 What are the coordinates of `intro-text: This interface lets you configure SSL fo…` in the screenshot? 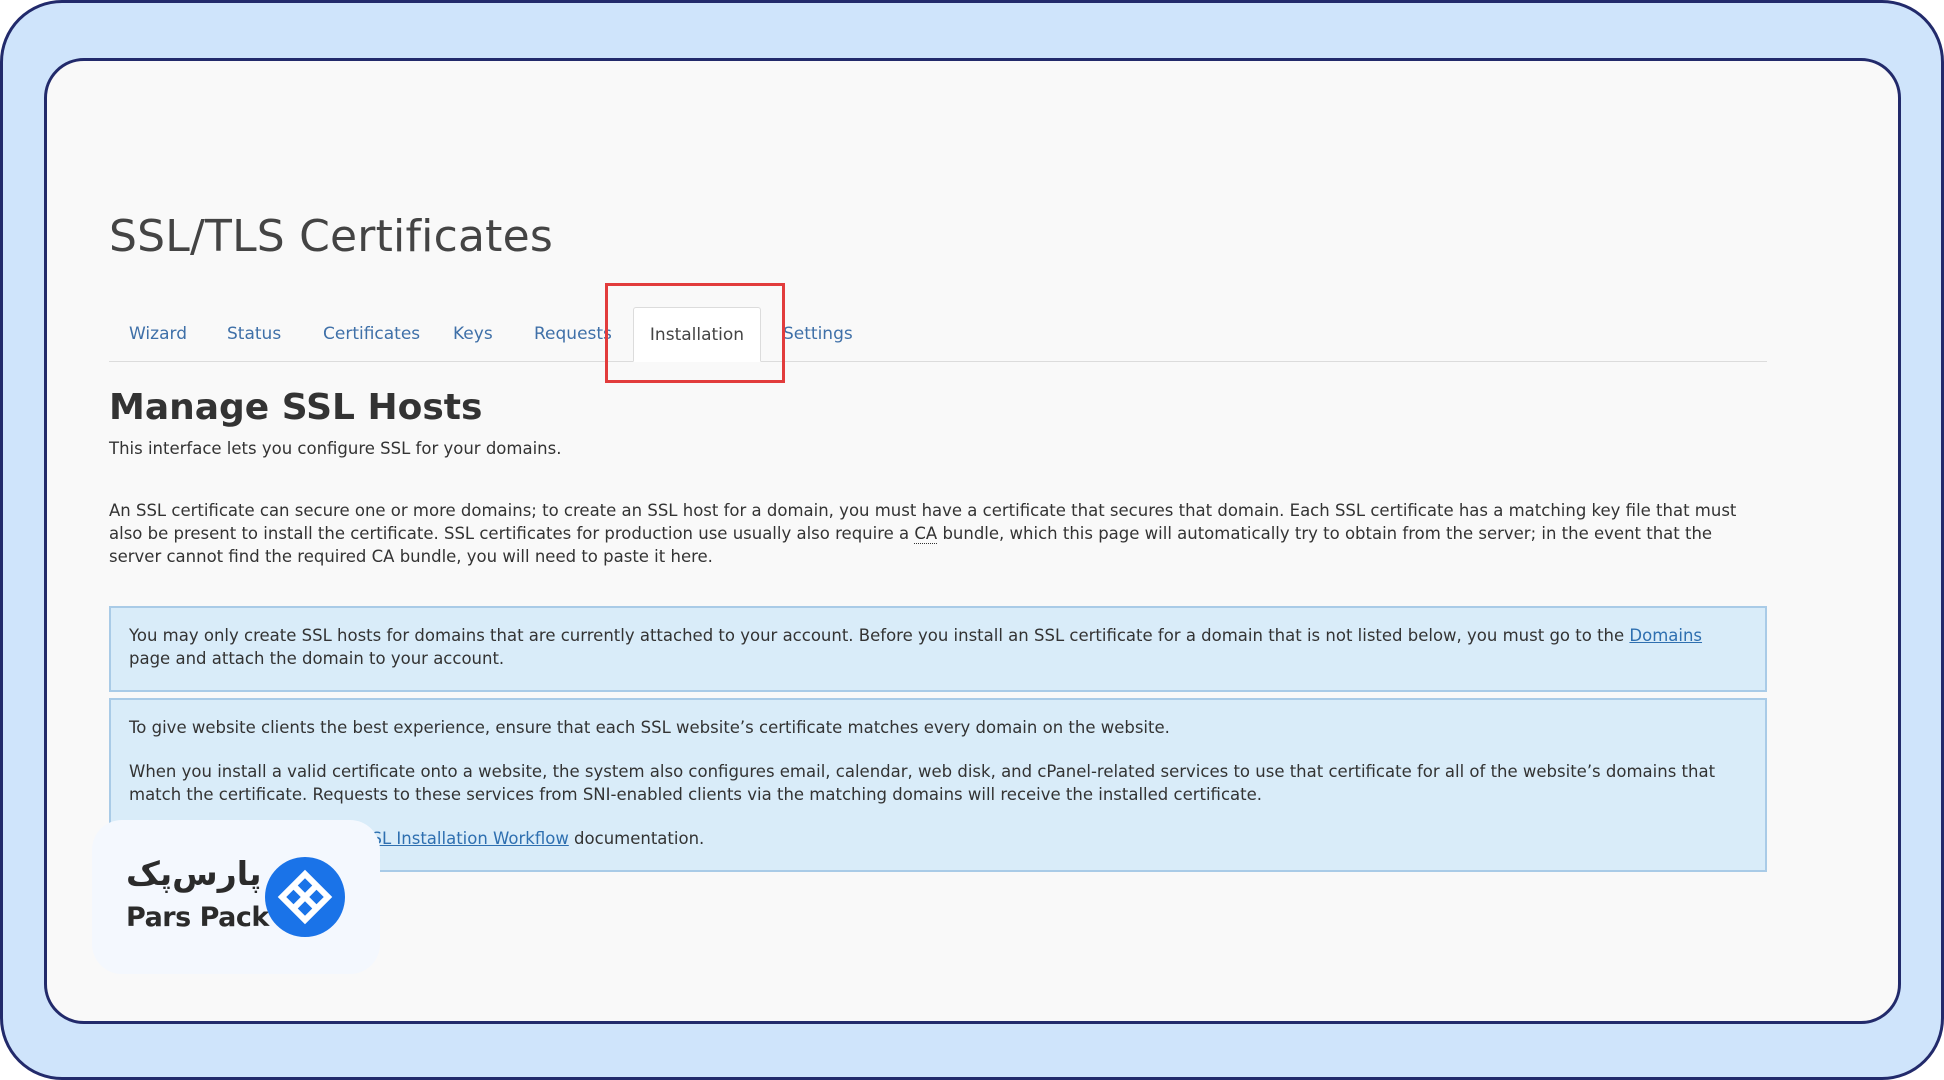 It's located at (335, 448).